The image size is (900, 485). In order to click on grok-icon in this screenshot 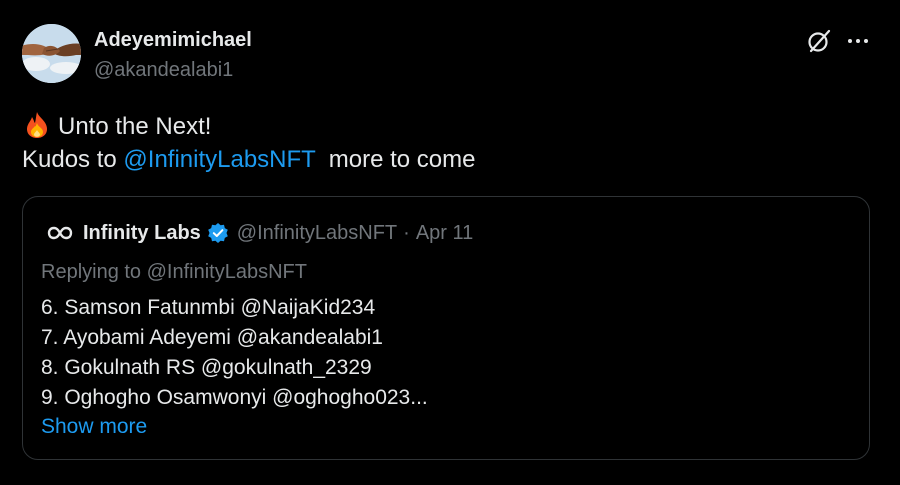, I will do `click(819, 41)`.